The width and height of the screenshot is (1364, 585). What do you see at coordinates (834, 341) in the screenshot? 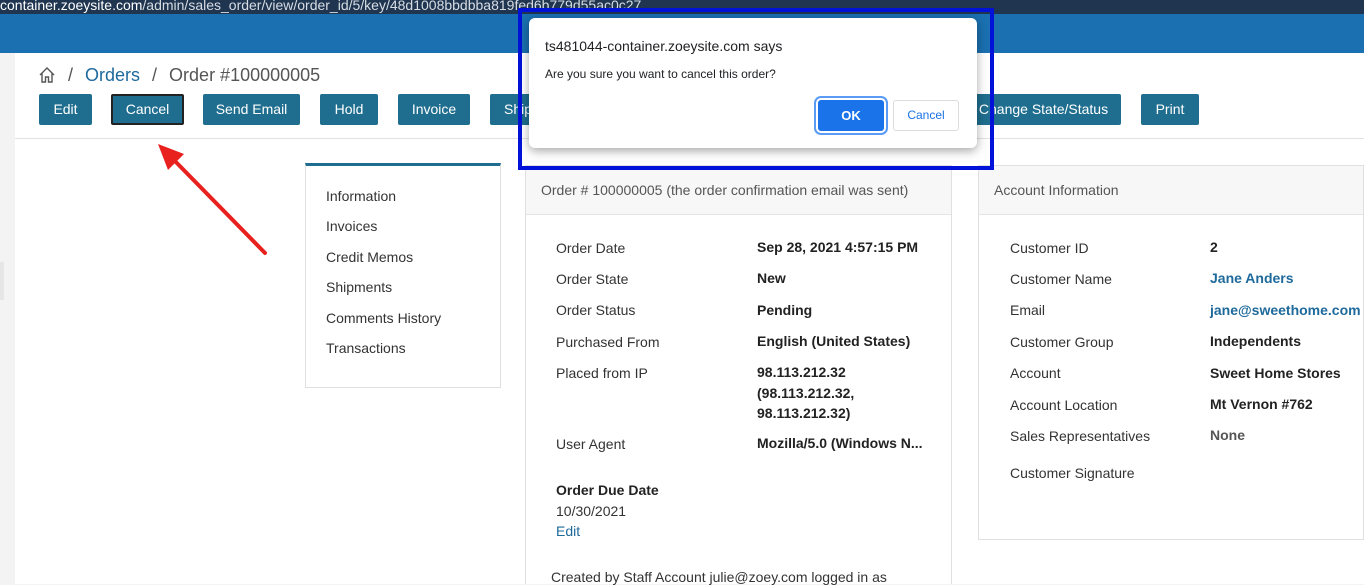
I see `purchased-from-value: English (United States)` at bounding box center [834, 341].